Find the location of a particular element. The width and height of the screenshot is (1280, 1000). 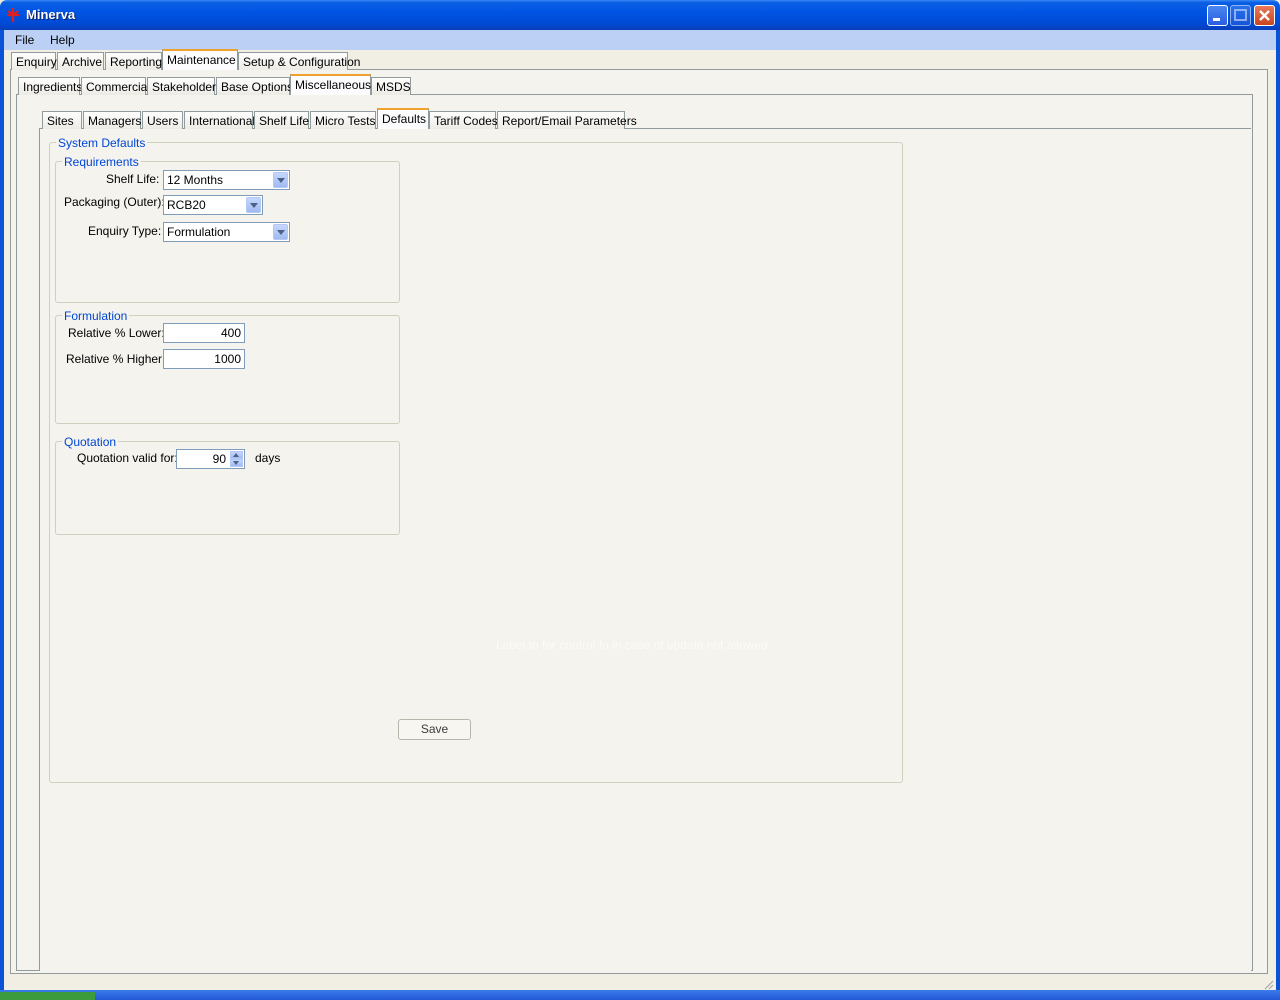

tab-sites: Sites is located at coordinates (62, 120).